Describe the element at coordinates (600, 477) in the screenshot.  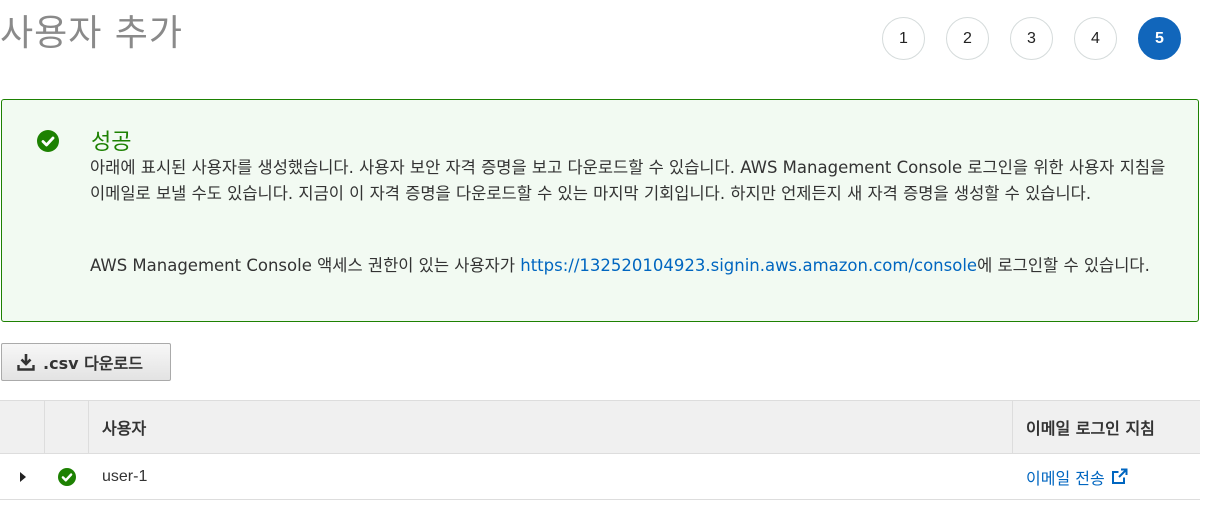
I see `table-row: user-1 이메일 전송` at that location.